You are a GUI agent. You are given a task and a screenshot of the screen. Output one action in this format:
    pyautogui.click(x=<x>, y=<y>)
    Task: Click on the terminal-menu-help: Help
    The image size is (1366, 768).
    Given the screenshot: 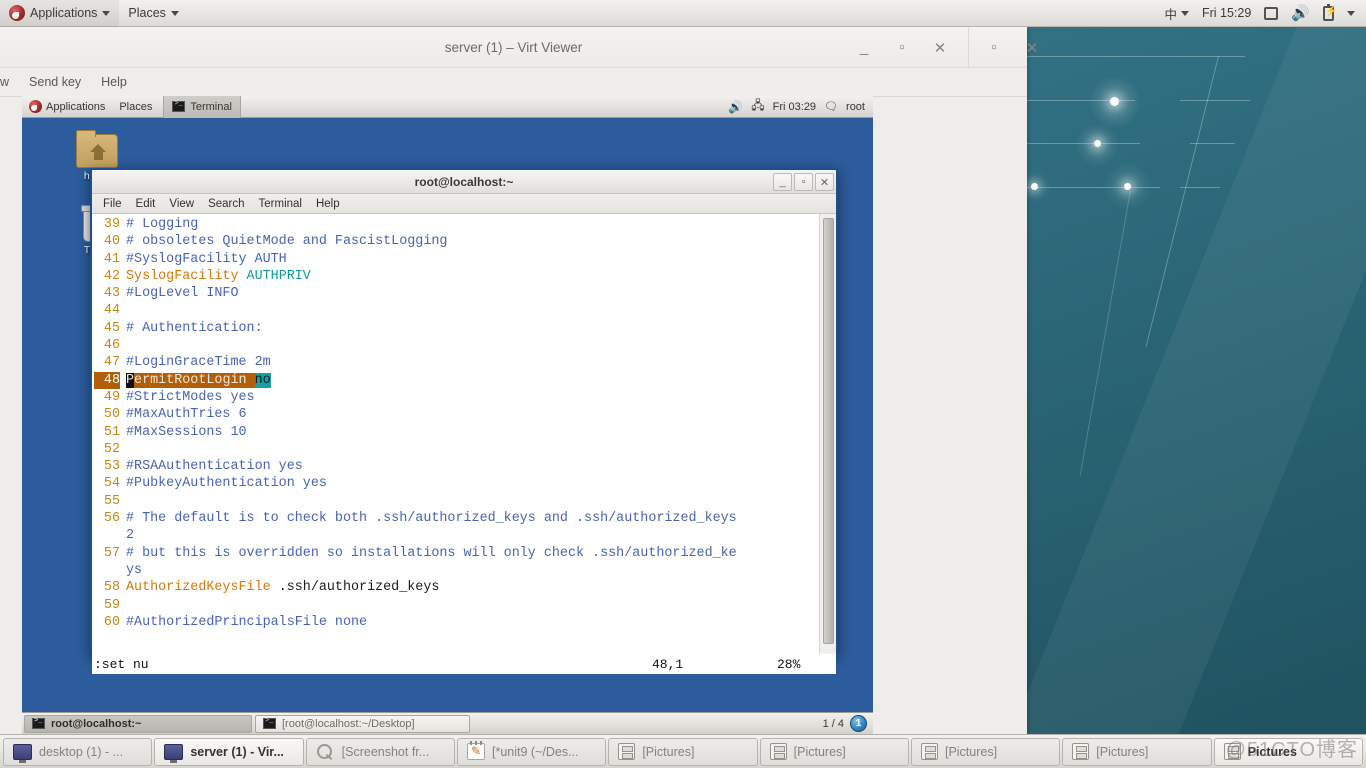 What is the action you would take?
    pyautogui.click(x=328, y=204)
    